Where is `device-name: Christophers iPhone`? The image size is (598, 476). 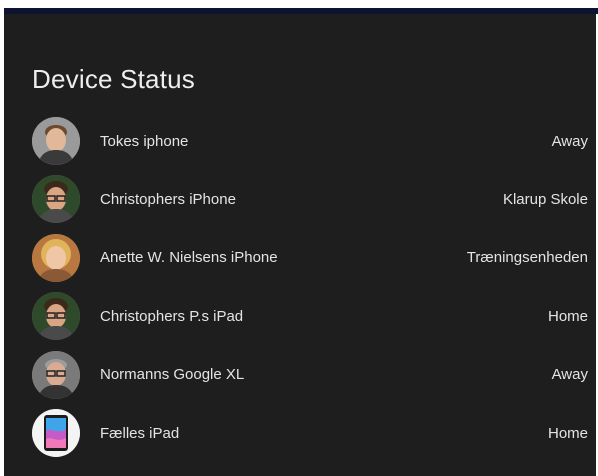
device-name: Christophers iPhone is located at coordinates (168, 200).